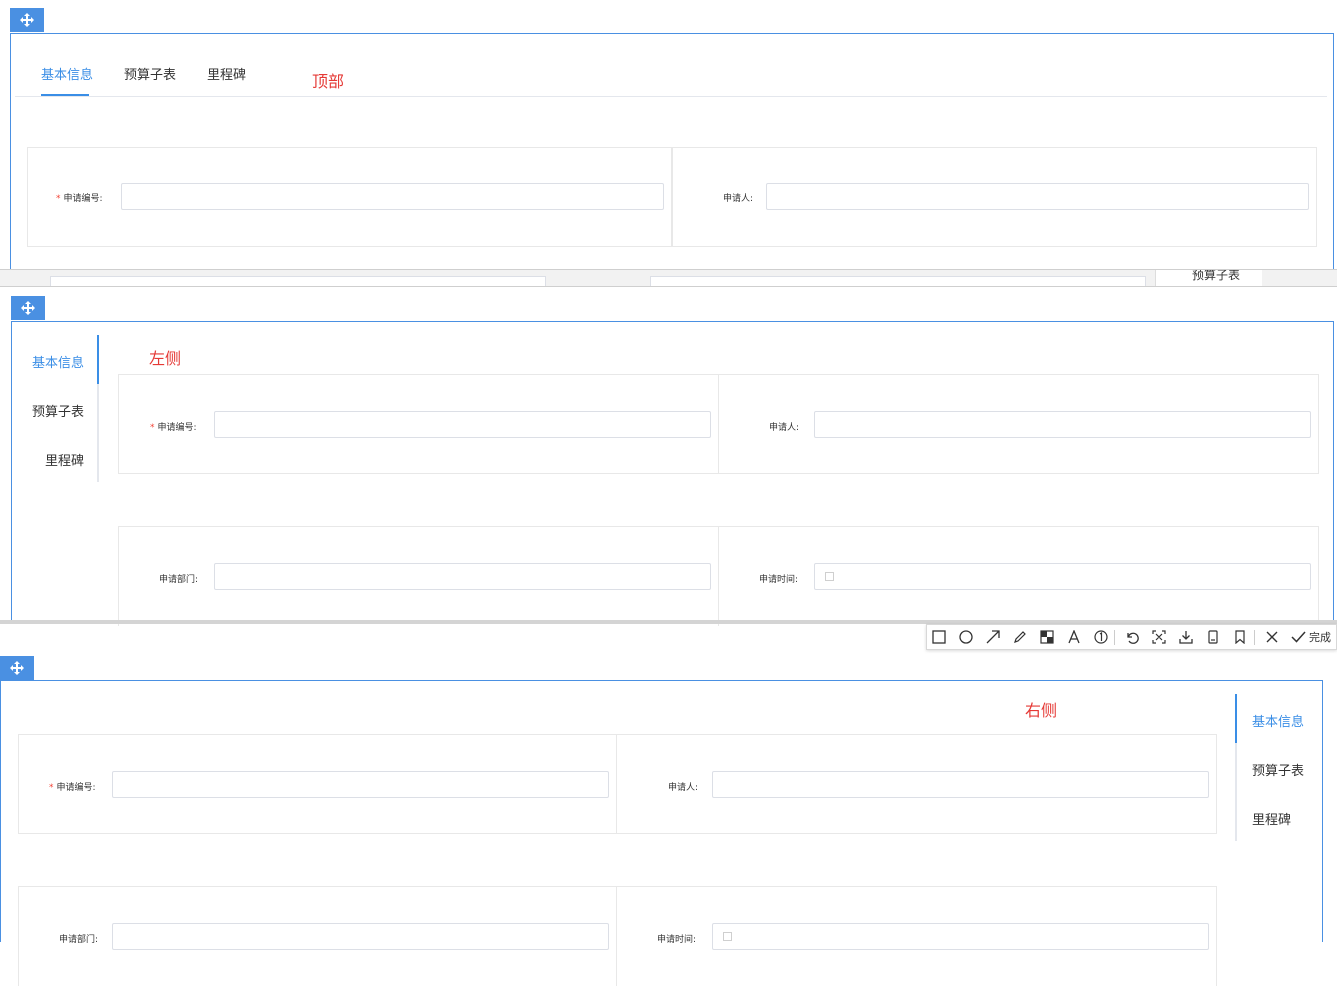 Image resolution: width=1337 pixels, height=986 pixels. I want to click on rectangle-tool, so click(939, 637).